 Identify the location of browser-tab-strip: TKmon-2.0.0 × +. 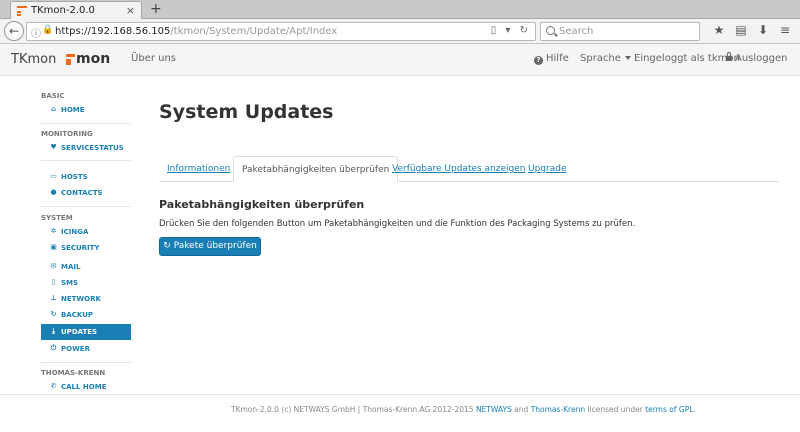
(400, 9).